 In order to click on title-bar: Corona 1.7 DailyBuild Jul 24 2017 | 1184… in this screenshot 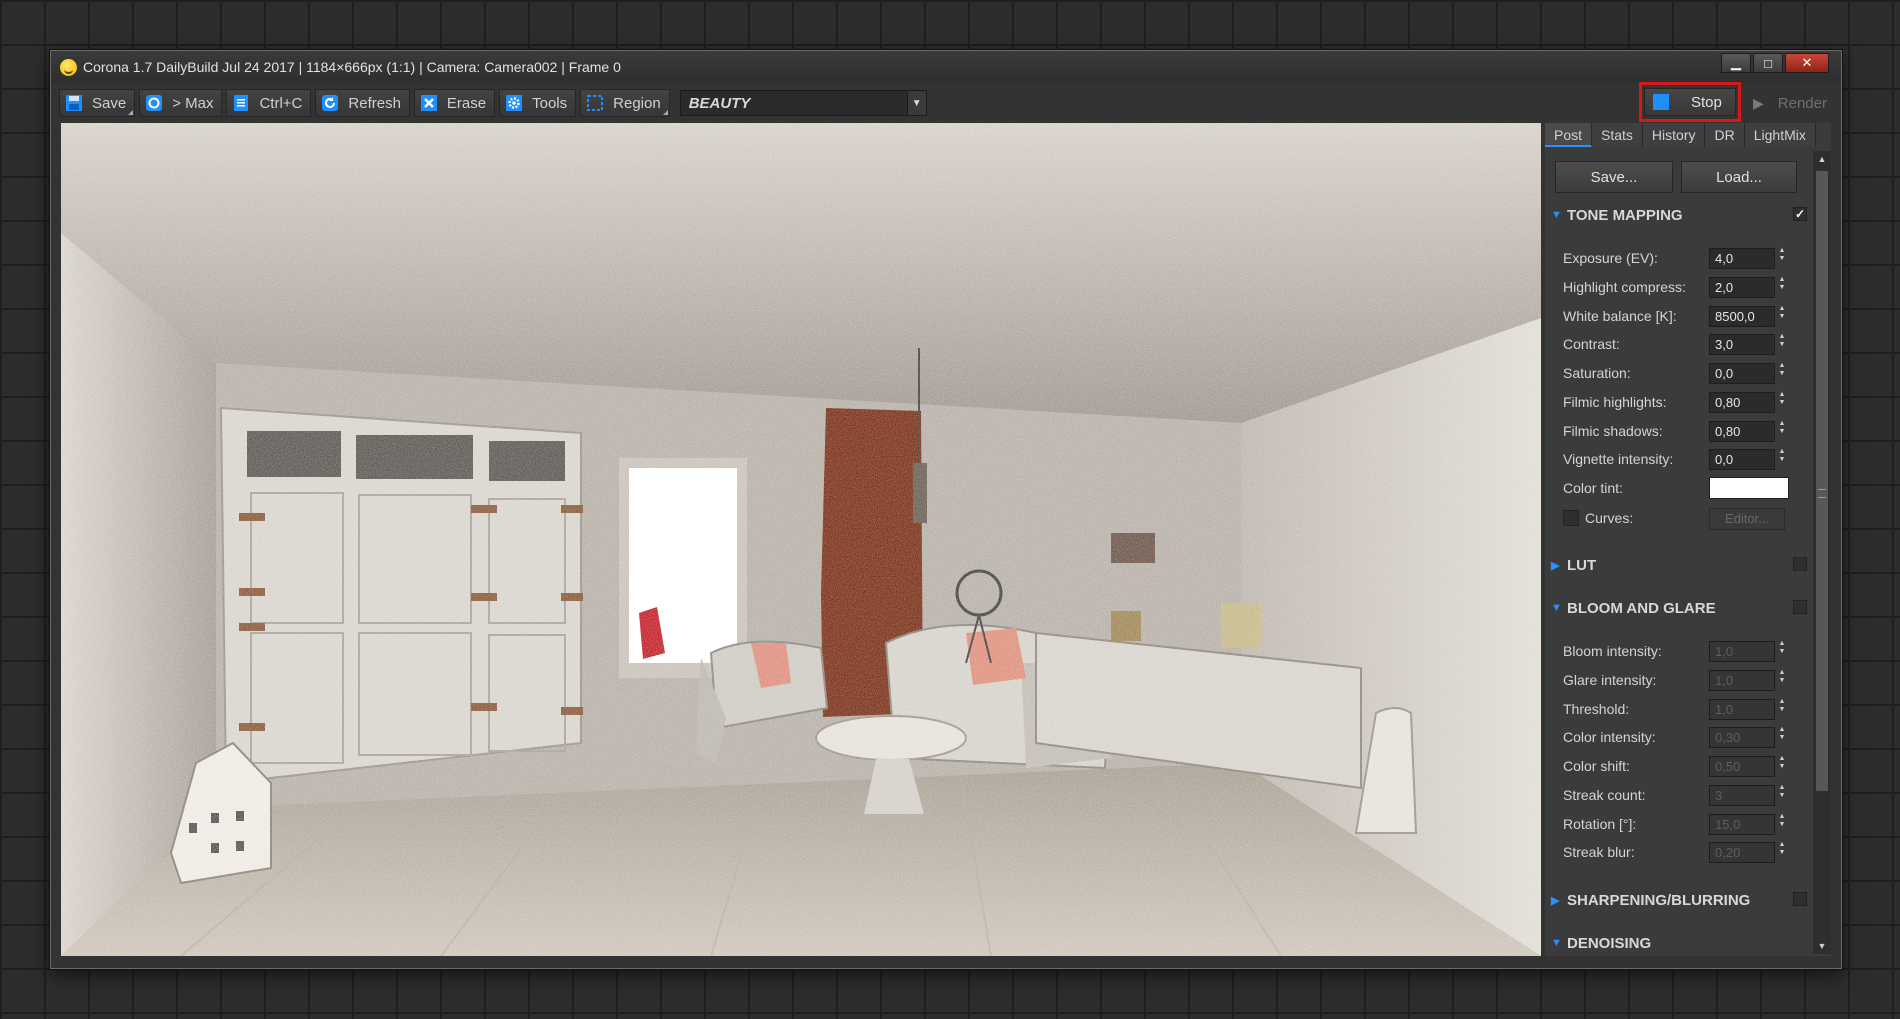, I will do `click(946, 67)`.